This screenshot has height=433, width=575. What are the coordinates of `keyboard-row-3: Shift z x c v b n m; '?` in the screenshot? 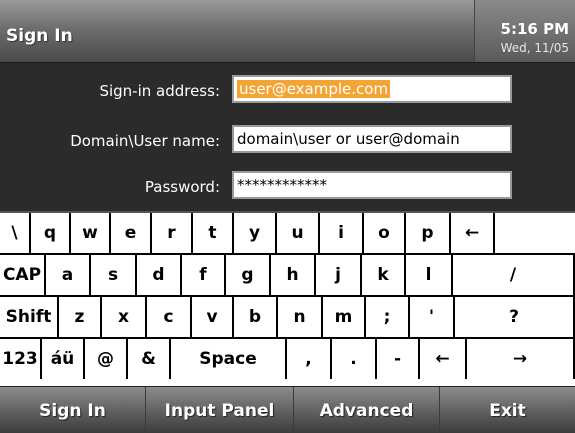 It's located at (287, 318).